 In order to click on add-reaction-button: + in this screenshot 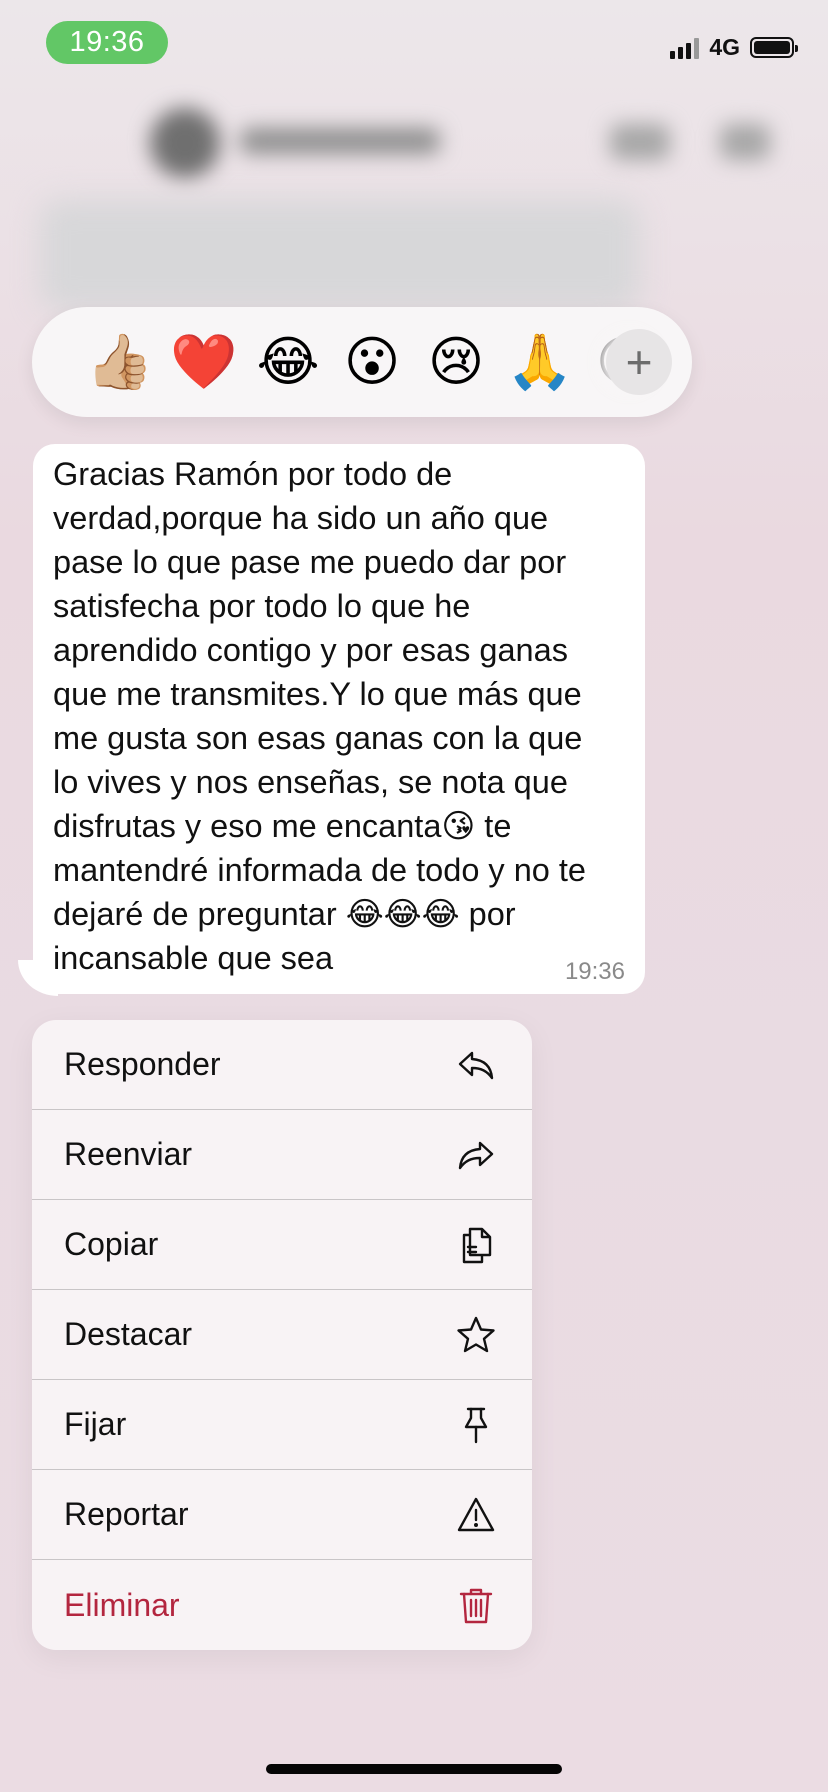, I will do `click(639, 362)`.